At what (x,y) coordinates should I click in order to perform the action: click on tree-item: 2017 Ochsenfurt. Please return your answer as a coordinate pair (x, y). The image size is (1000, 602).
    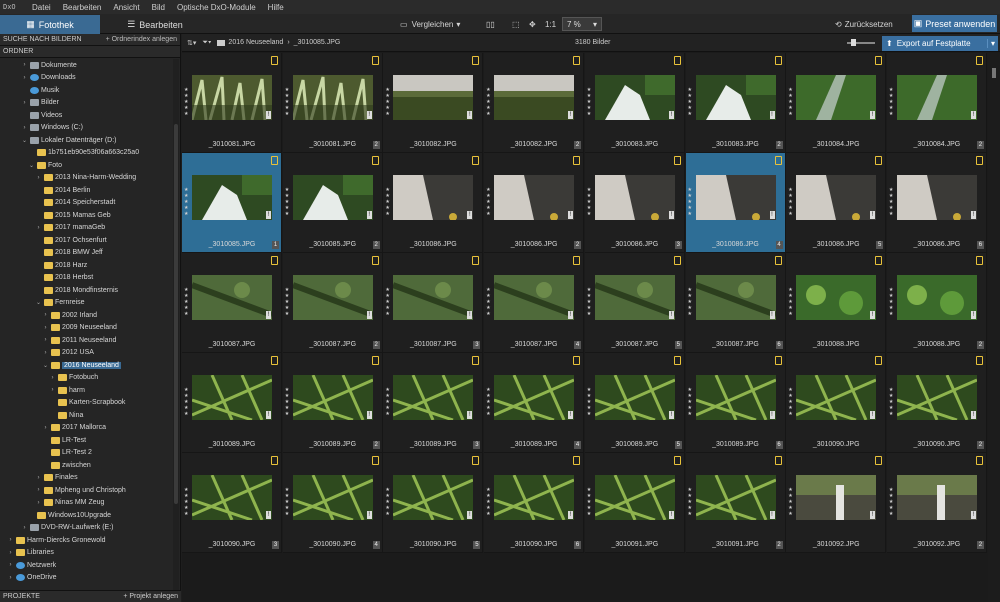
    Looking at the image, I should click on (86, 240).